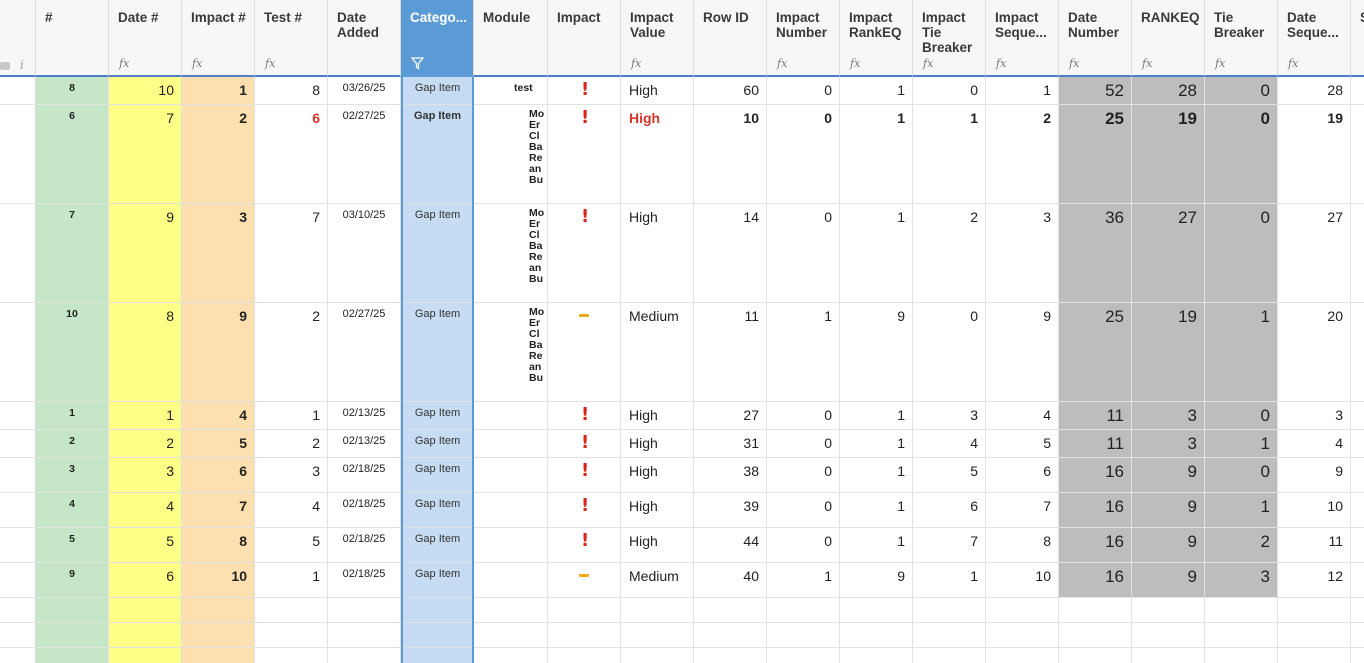 The image size is (1364, 663). Describe the element at coordinates (657, 580) in the screenshot. I see `table-cell: Medium` at that location.